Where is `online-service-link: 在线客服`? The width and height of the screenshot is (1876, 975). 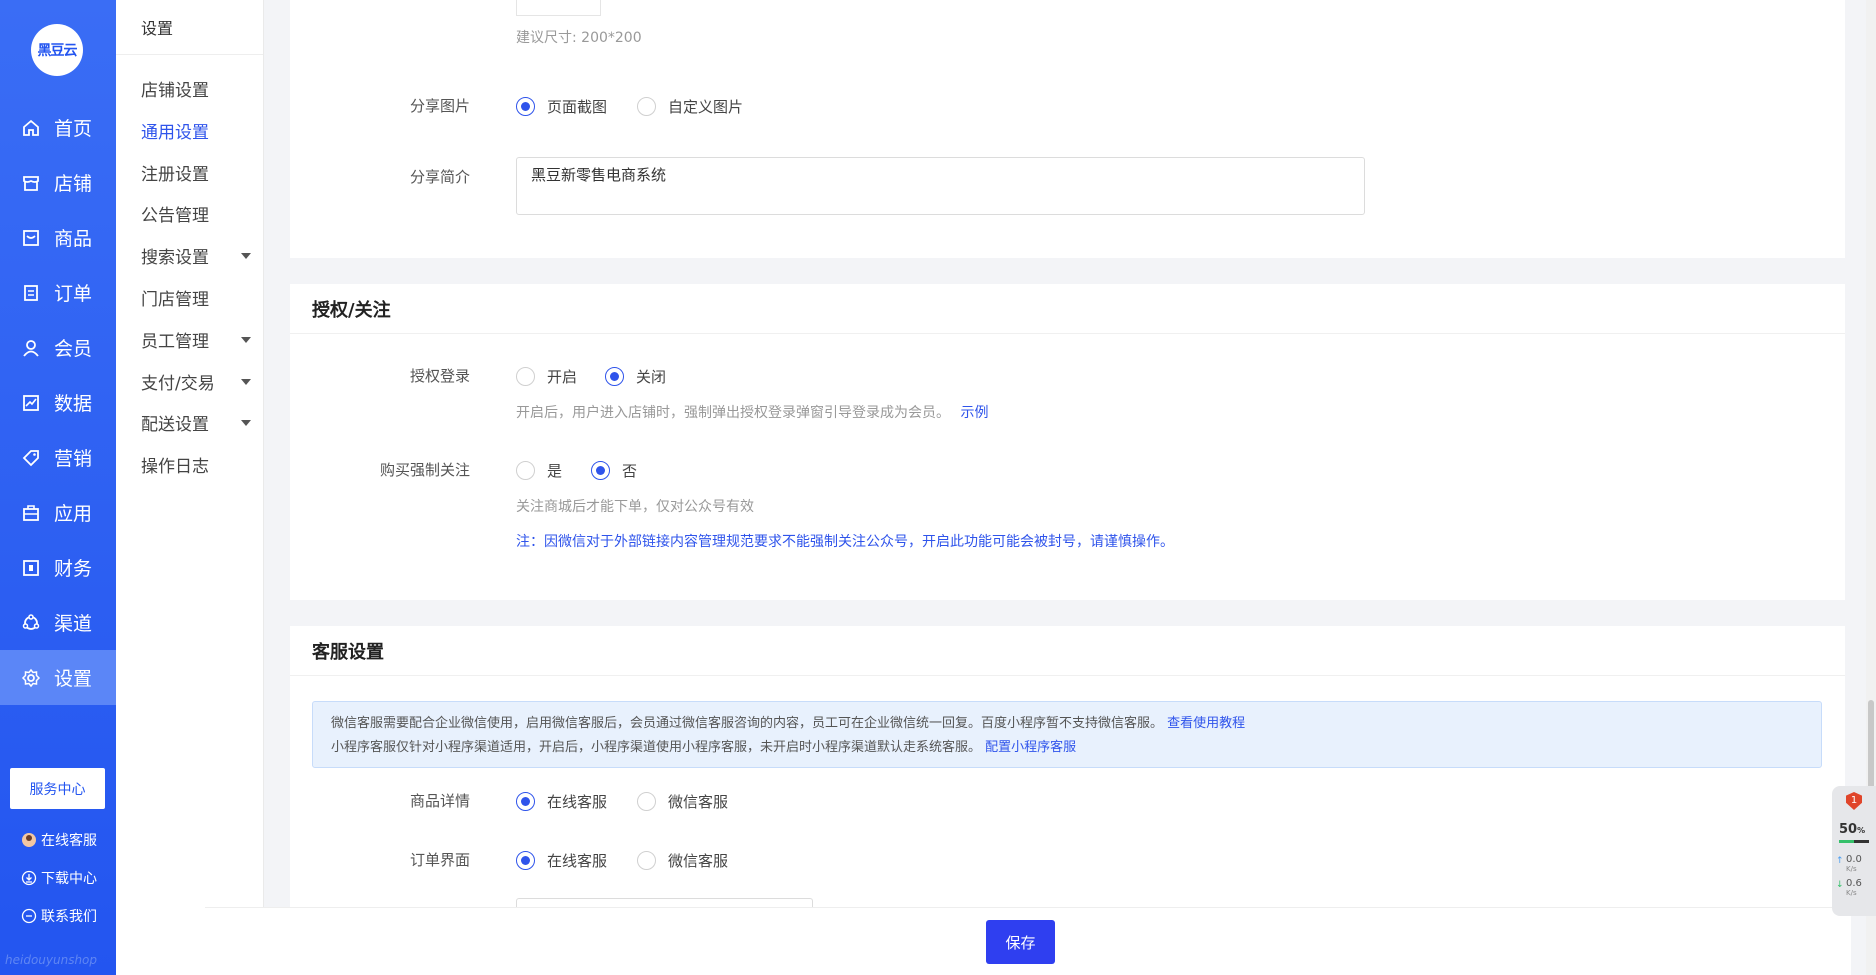 online-service-link: 在线客服 is located at coordinates (59, 840).